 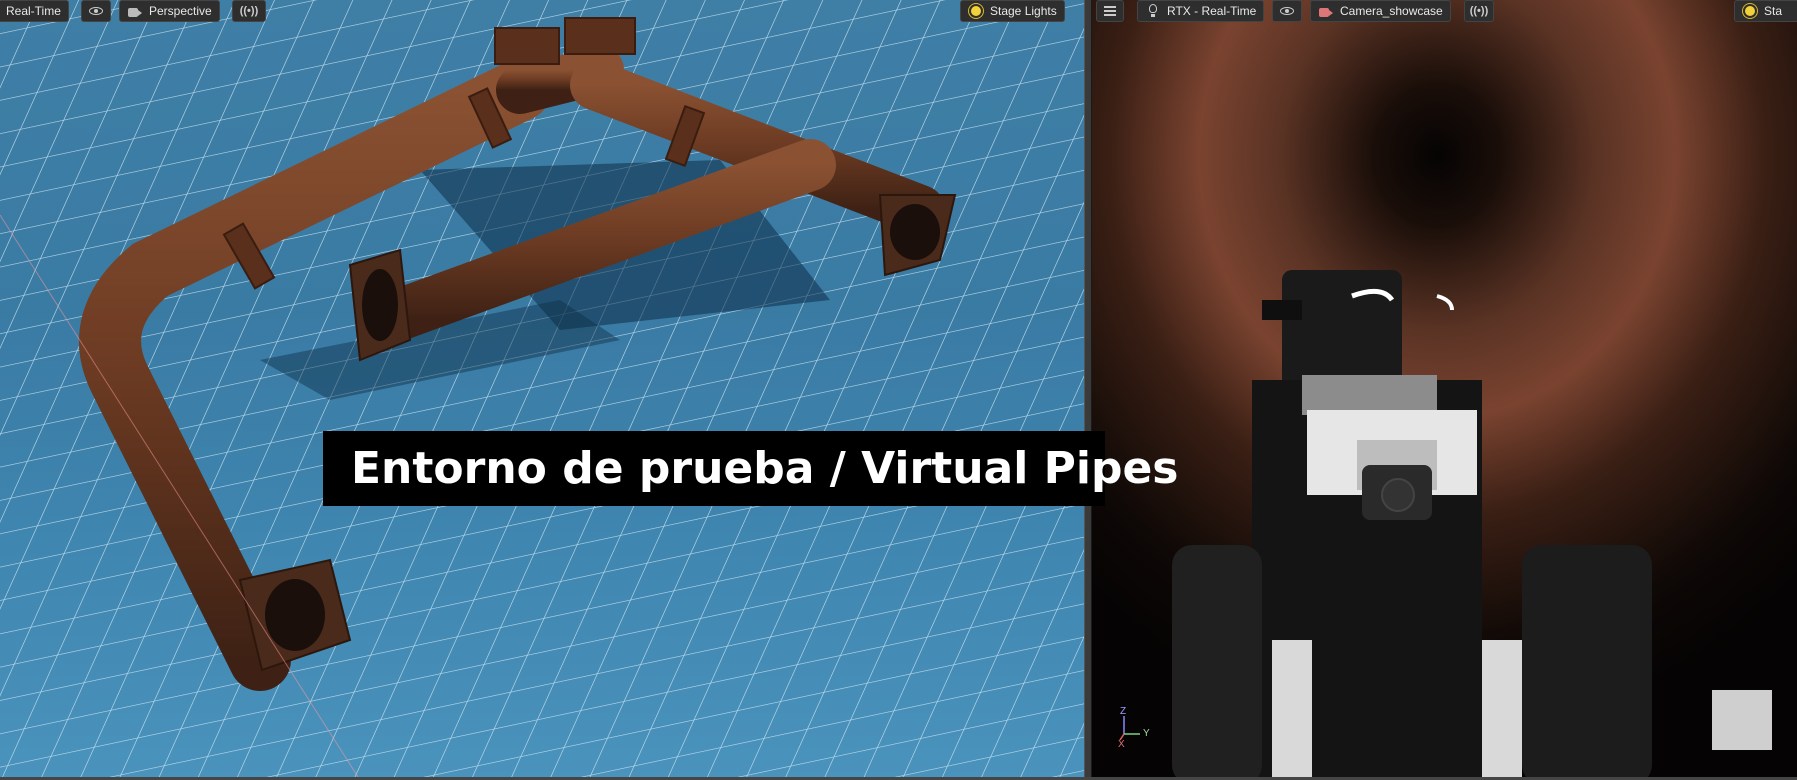 I want to click on render-mode-button: Real-Time, so click(x=34, y=11).